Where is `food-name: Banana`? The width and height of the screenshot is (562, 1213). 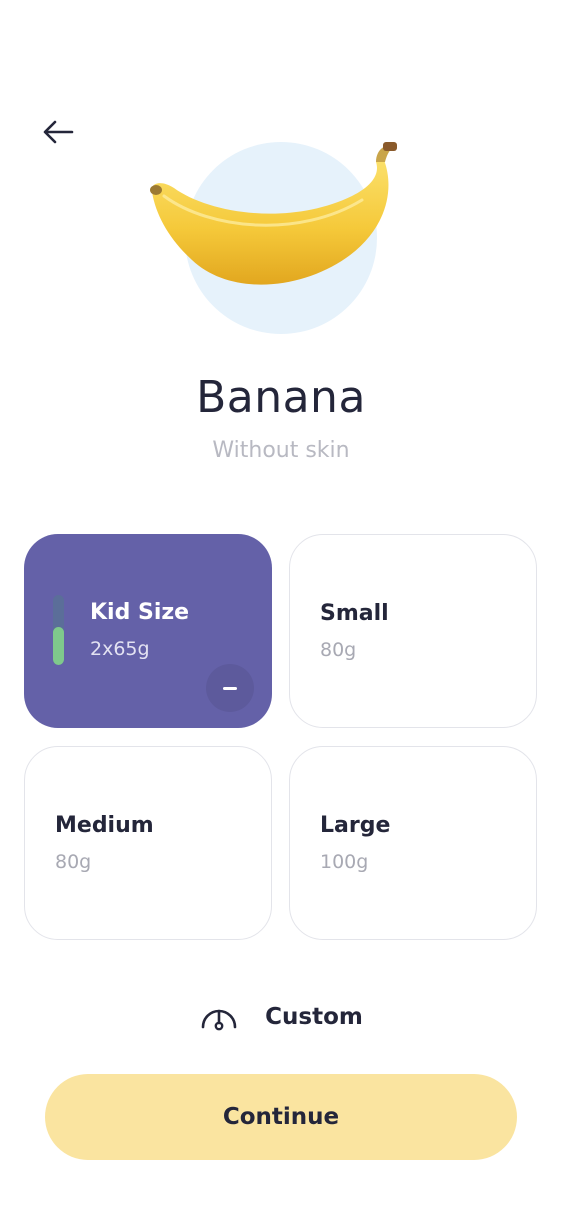
food-name: Banana is located at coordinates (281, 397).